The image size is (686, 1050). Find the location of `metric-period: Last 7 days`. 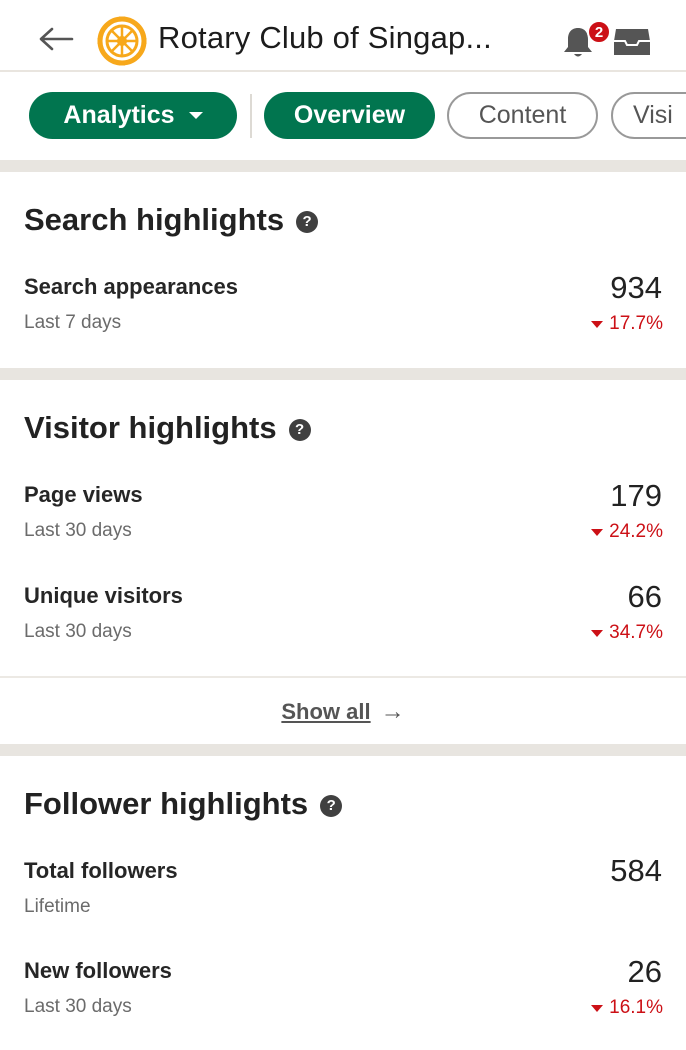

metric-period: Last 7 days is located at coordinates (73, 322).